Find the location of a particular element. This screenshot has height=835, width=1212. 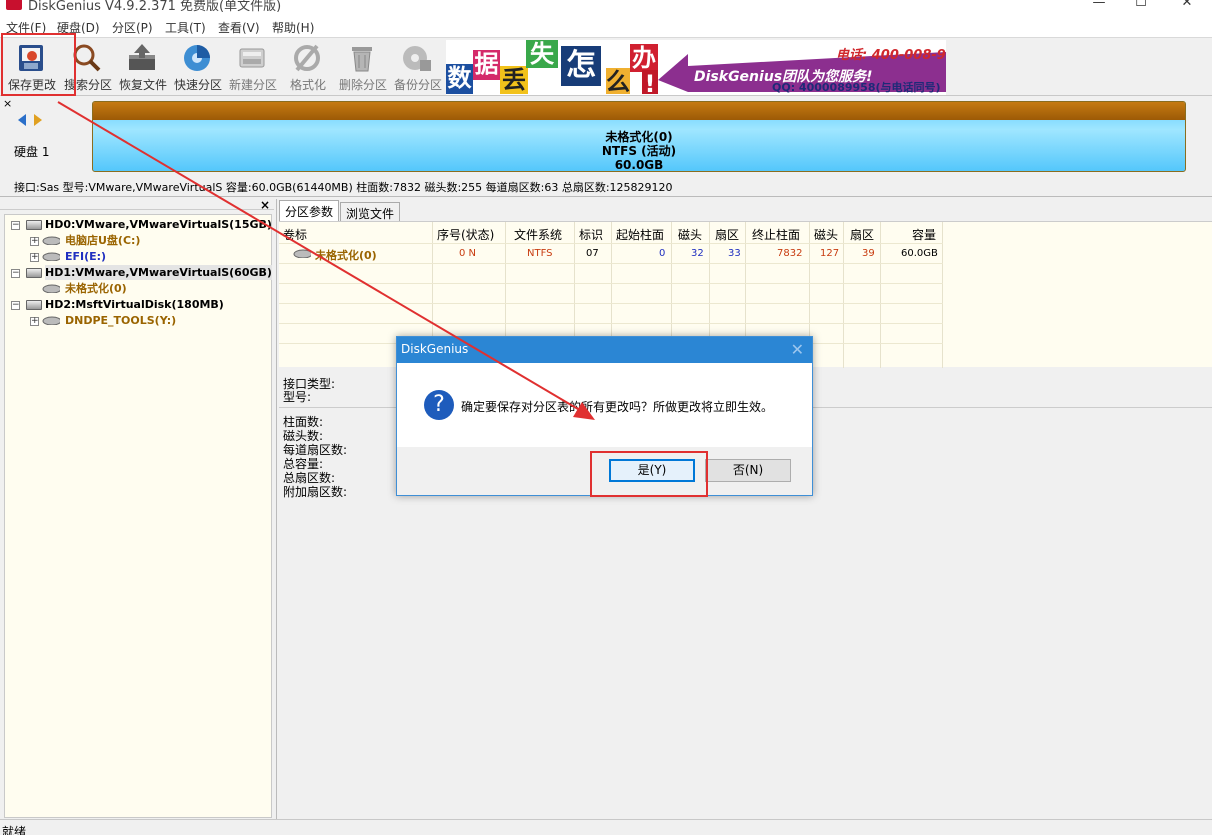

banner-tile: 么 is located at coordinates (618, 81).